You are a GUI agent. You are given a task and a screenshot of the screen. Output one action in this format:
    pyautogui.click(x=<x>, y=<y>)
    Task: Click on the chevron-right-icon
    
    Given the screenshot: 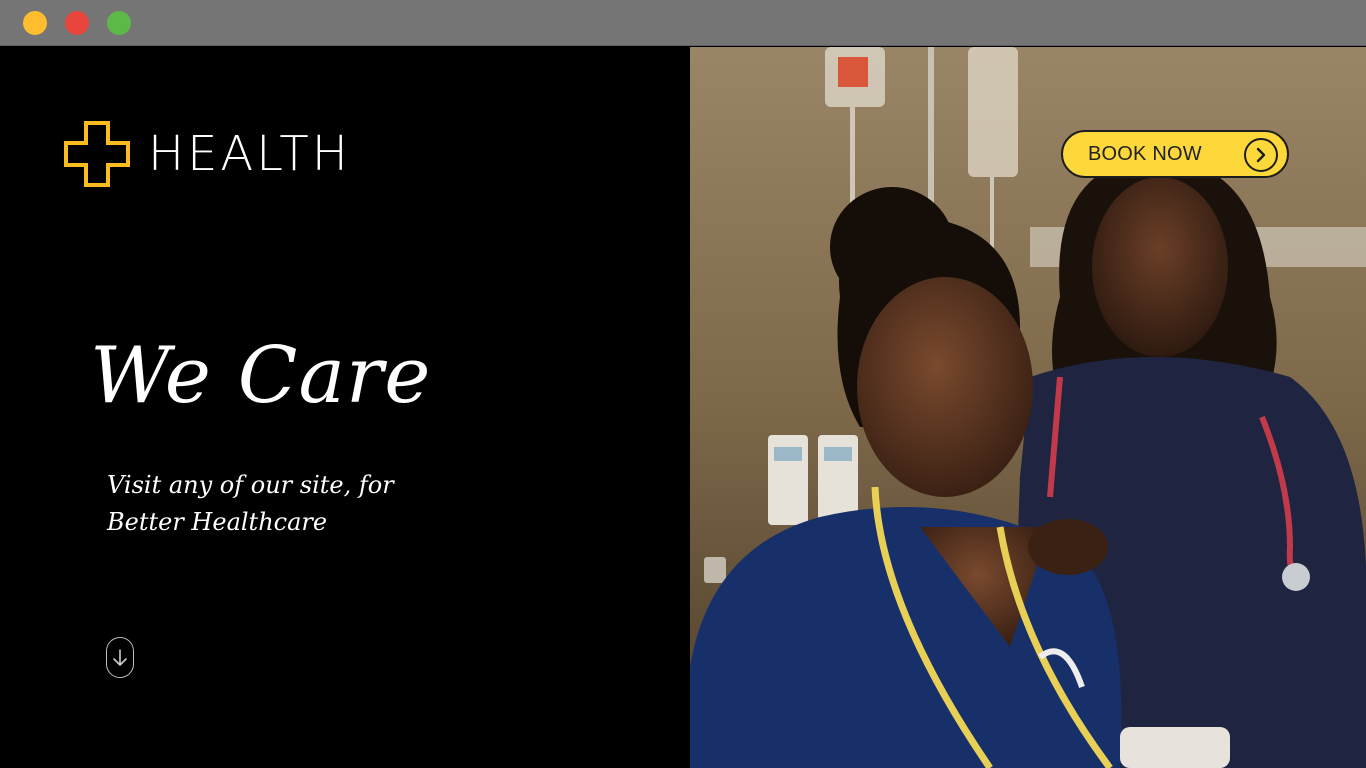 What is the action you would take?
    pyautogui.click(x=1261, y=155)
    